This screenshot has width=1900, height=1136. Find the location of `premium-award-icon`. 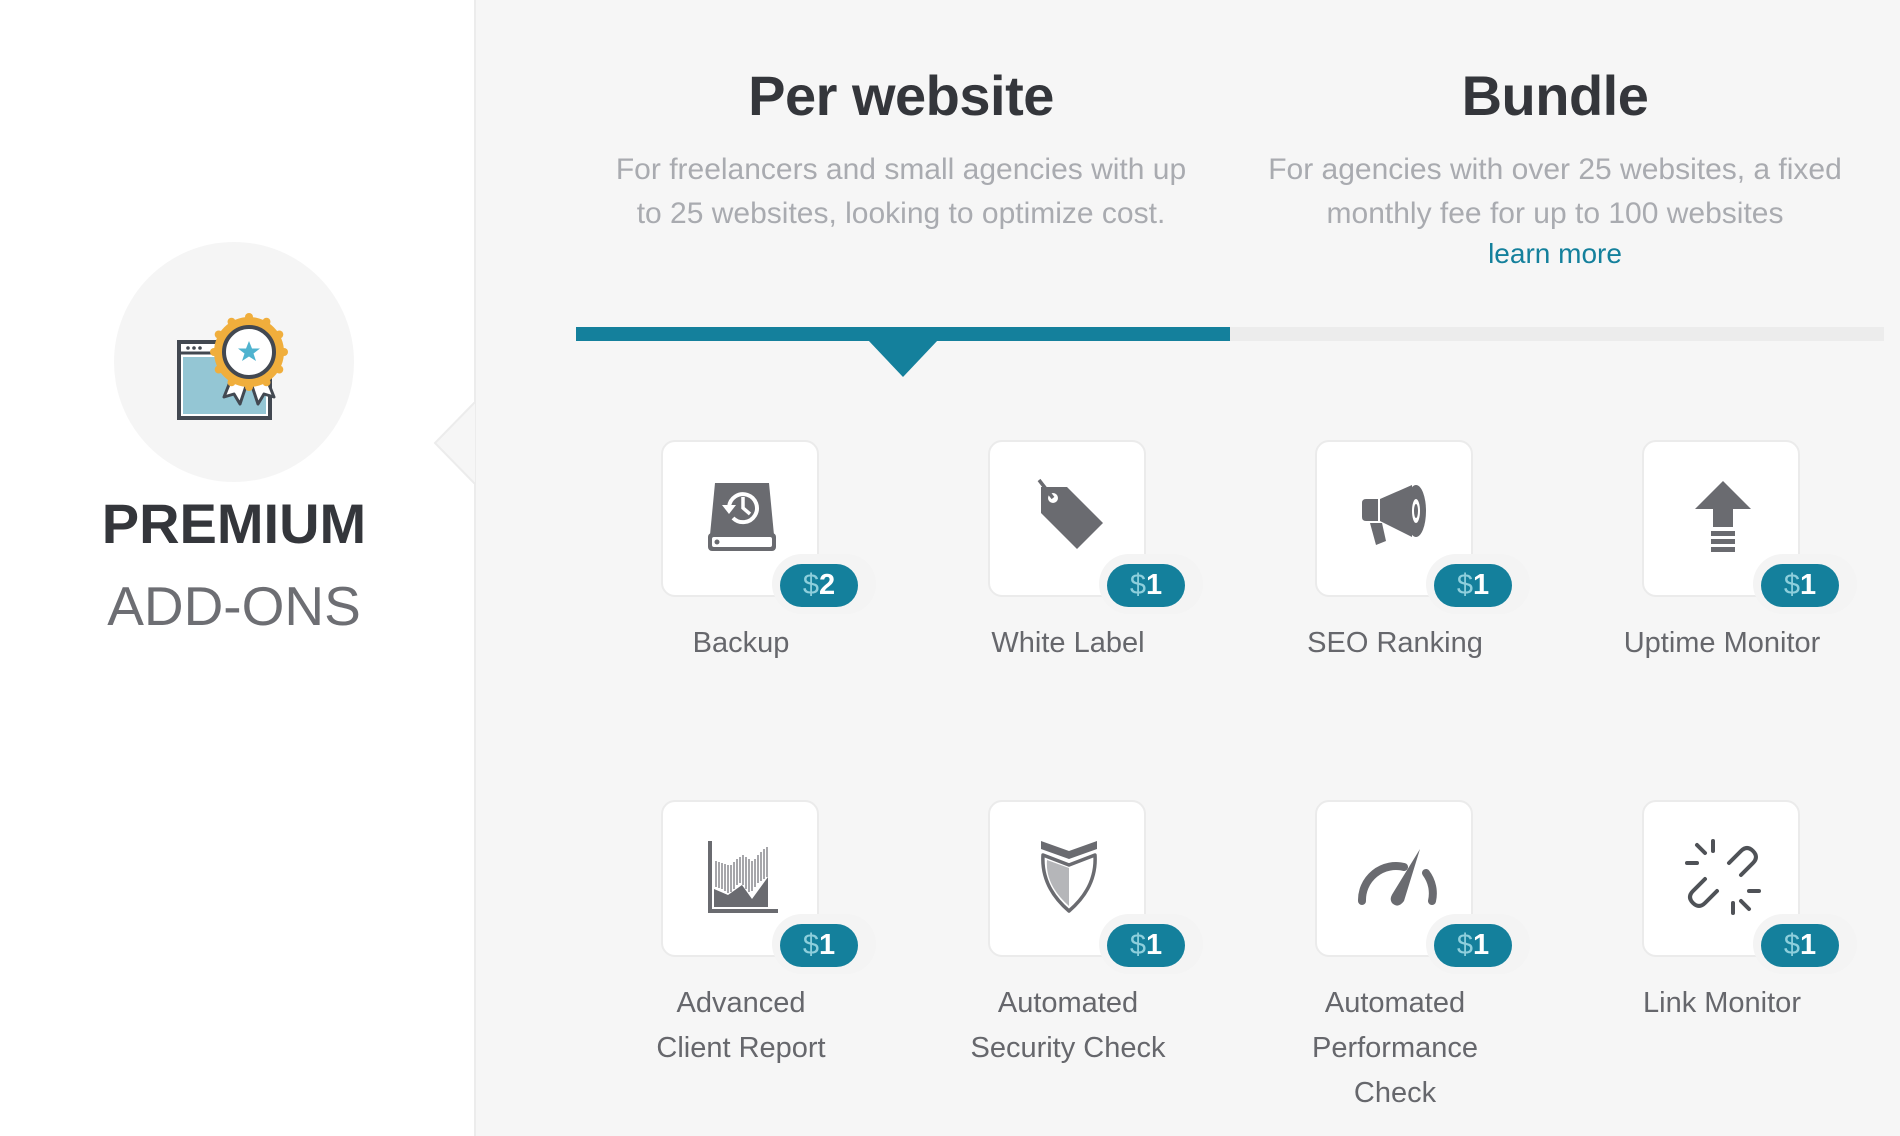

premium-award-icon is located at coordinates (232, 366).